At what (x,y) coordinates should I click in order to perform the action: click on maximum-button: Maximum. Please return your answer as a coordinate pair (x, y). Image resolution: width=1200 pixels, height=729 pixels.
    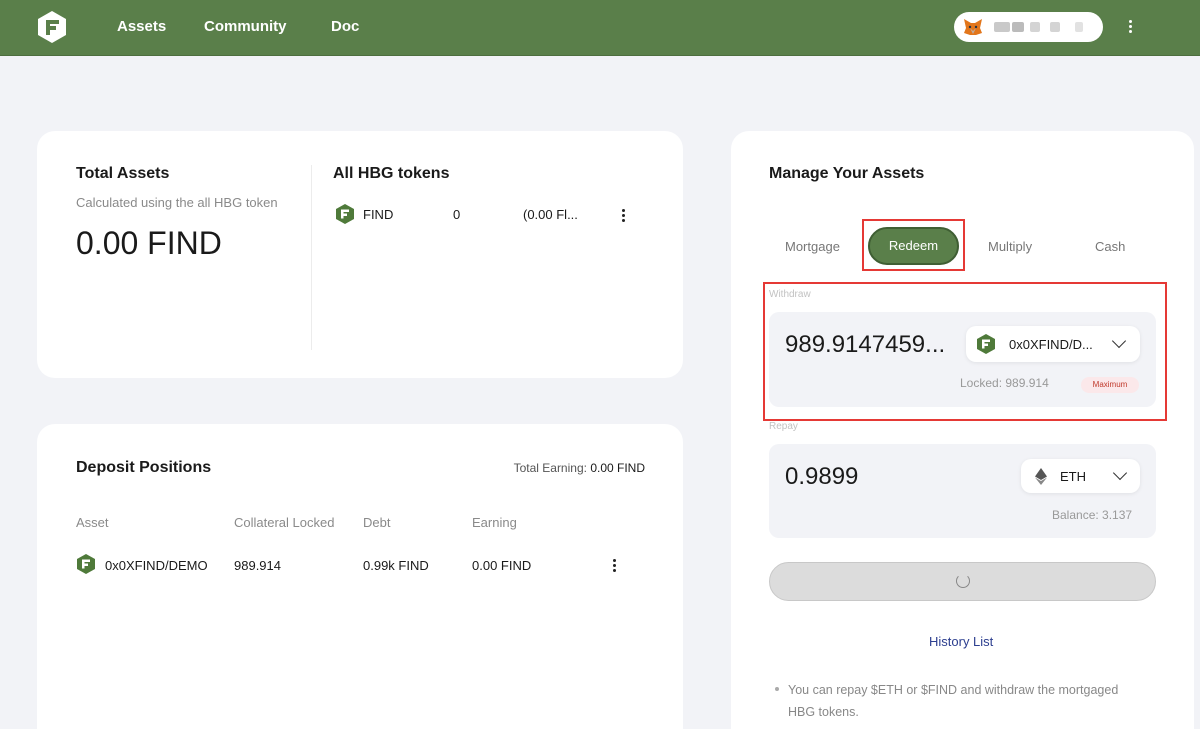
    Looking at the image, I should click on (1110, 385).